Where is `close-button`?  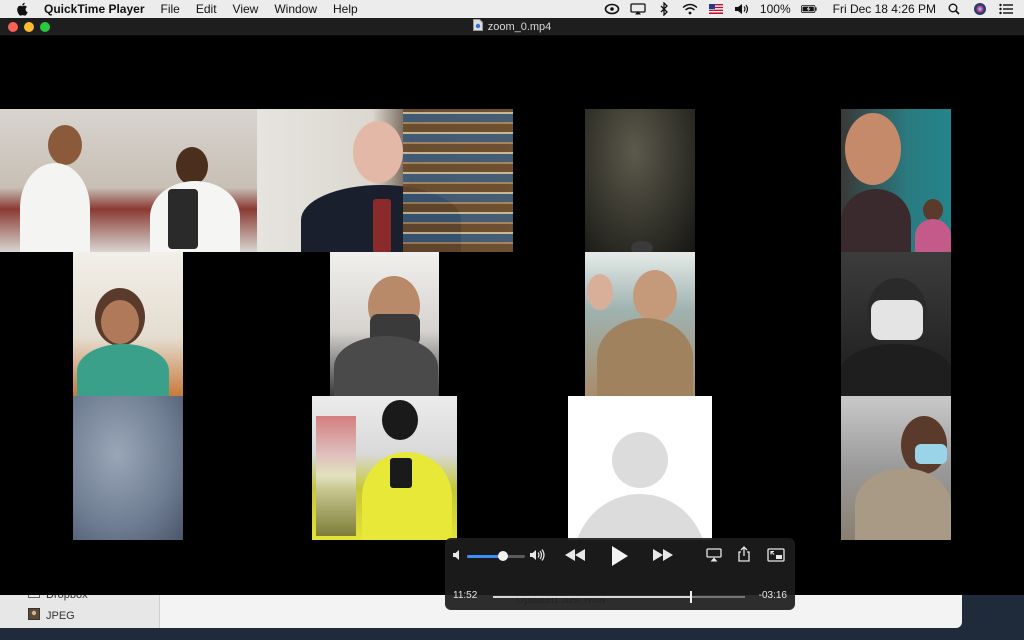
close-button is located at coordinates (13, 27).